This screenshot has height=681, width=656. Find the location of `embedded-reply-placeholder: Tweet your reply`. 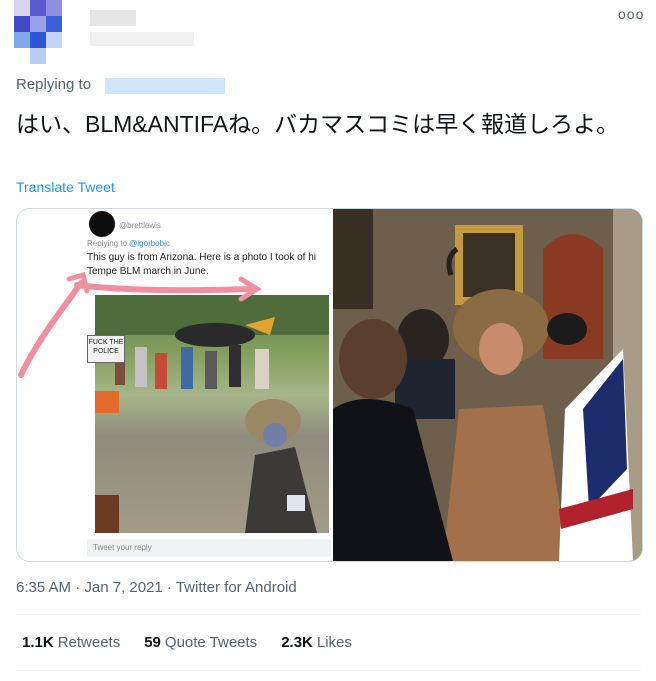

embedded-reply-placeholder: Tweet your reply is located at coordinates (122, 547).